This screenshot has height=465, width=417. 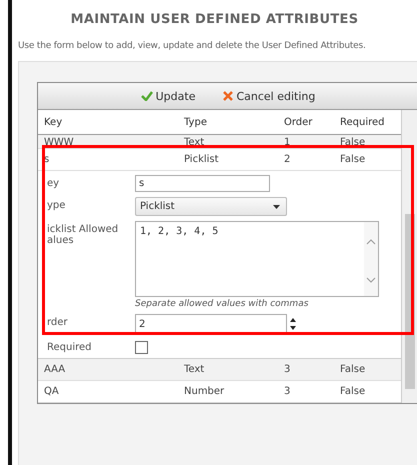 I want to click on column-header: Type, so click(x=234, y=122).